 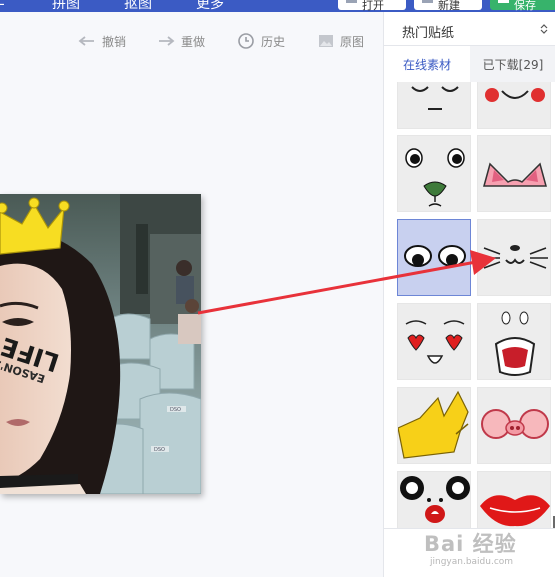 I want to click on sticker-big-eyes-selected, so click(x=434, y=257).